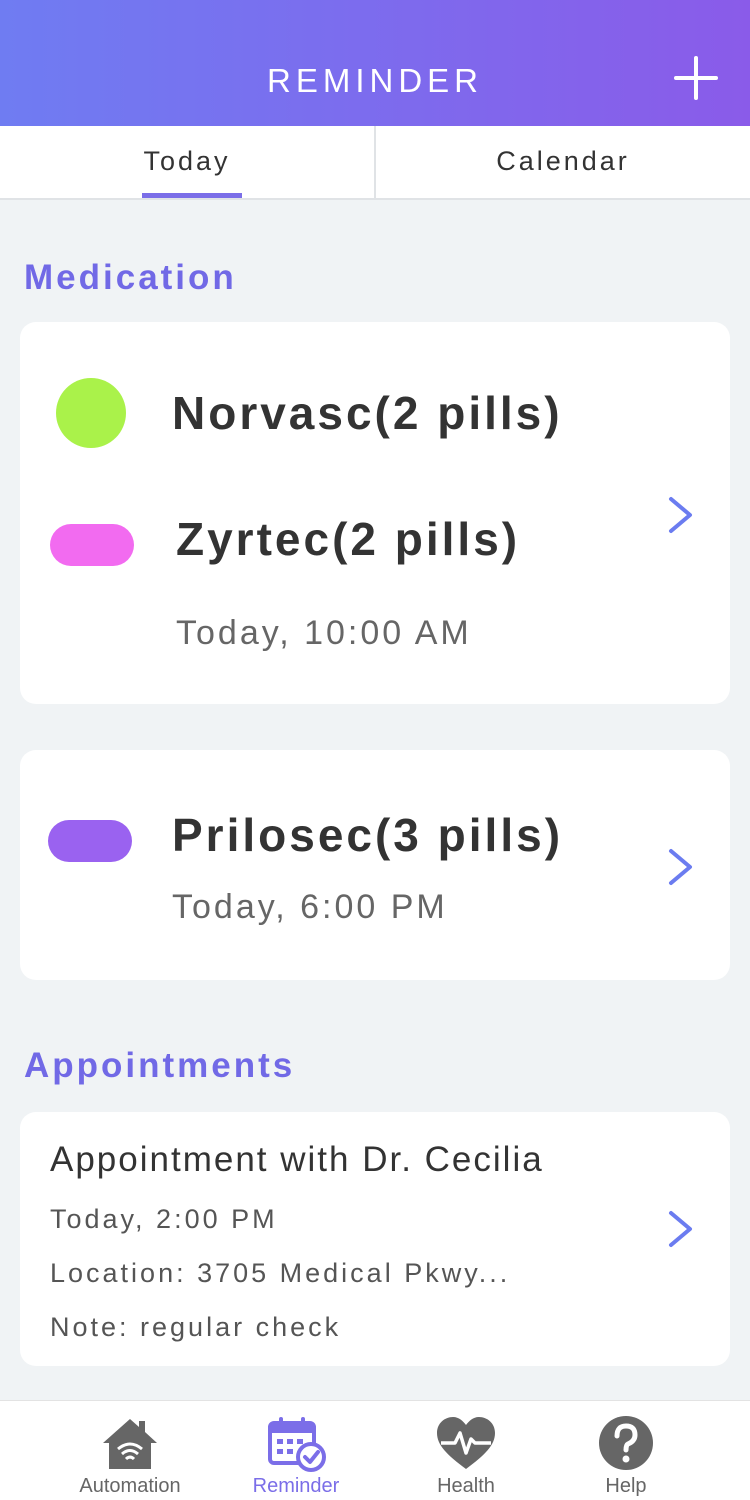  I want to click on nav-help: Help, so click(626, 1450).